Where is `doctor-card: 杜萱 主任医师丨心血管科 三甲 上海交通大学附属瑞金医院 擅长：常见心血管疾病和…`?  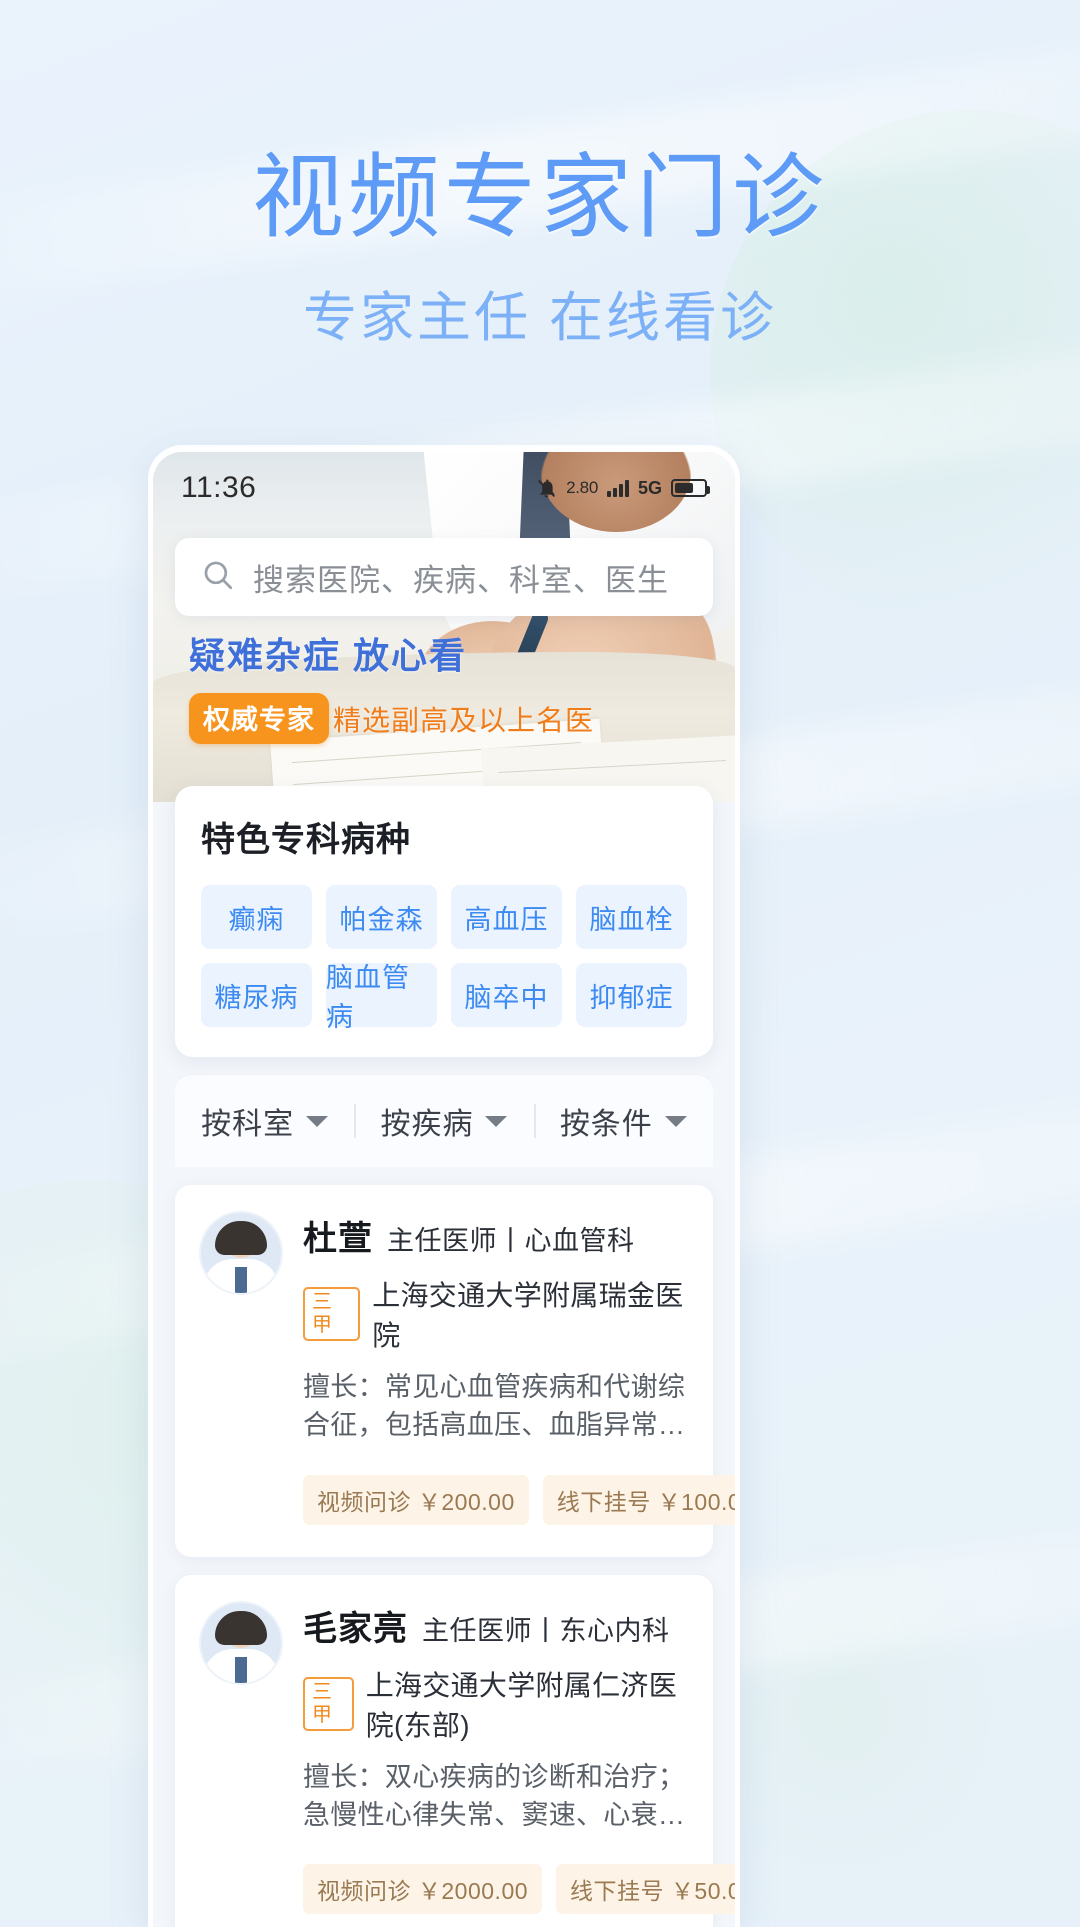
doctor-card: 杜萱 主任医师丨心血管科 三甲 上海交通大学附属瑞金医院 擅长：常见心血管疾病和… is located at coordinates (455, 1371).